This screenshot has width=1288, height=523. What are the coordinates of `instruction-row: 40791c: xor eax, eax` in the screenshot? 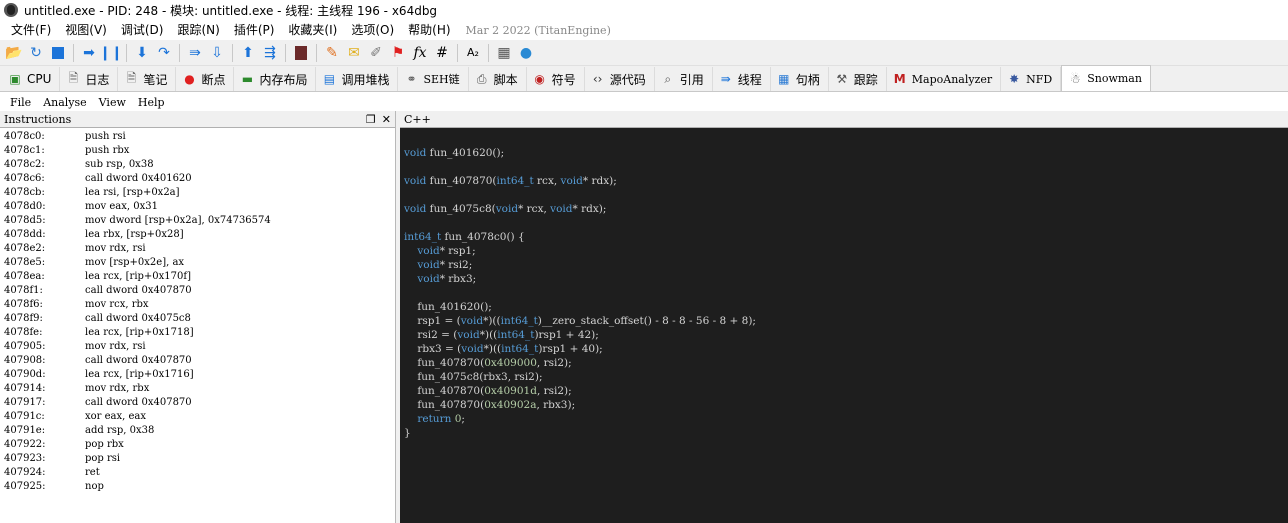 It's located at (199, 417).